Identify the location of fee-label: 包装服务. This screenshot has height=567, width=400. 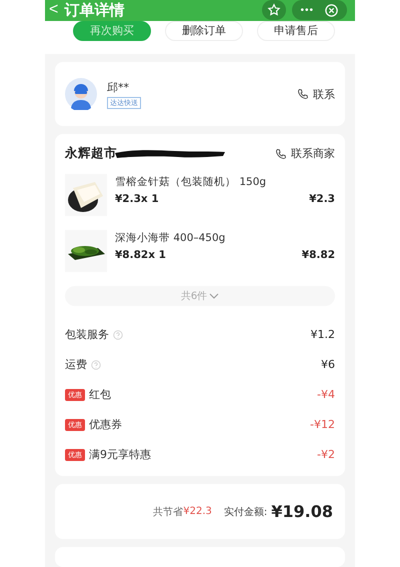
(87, 334).